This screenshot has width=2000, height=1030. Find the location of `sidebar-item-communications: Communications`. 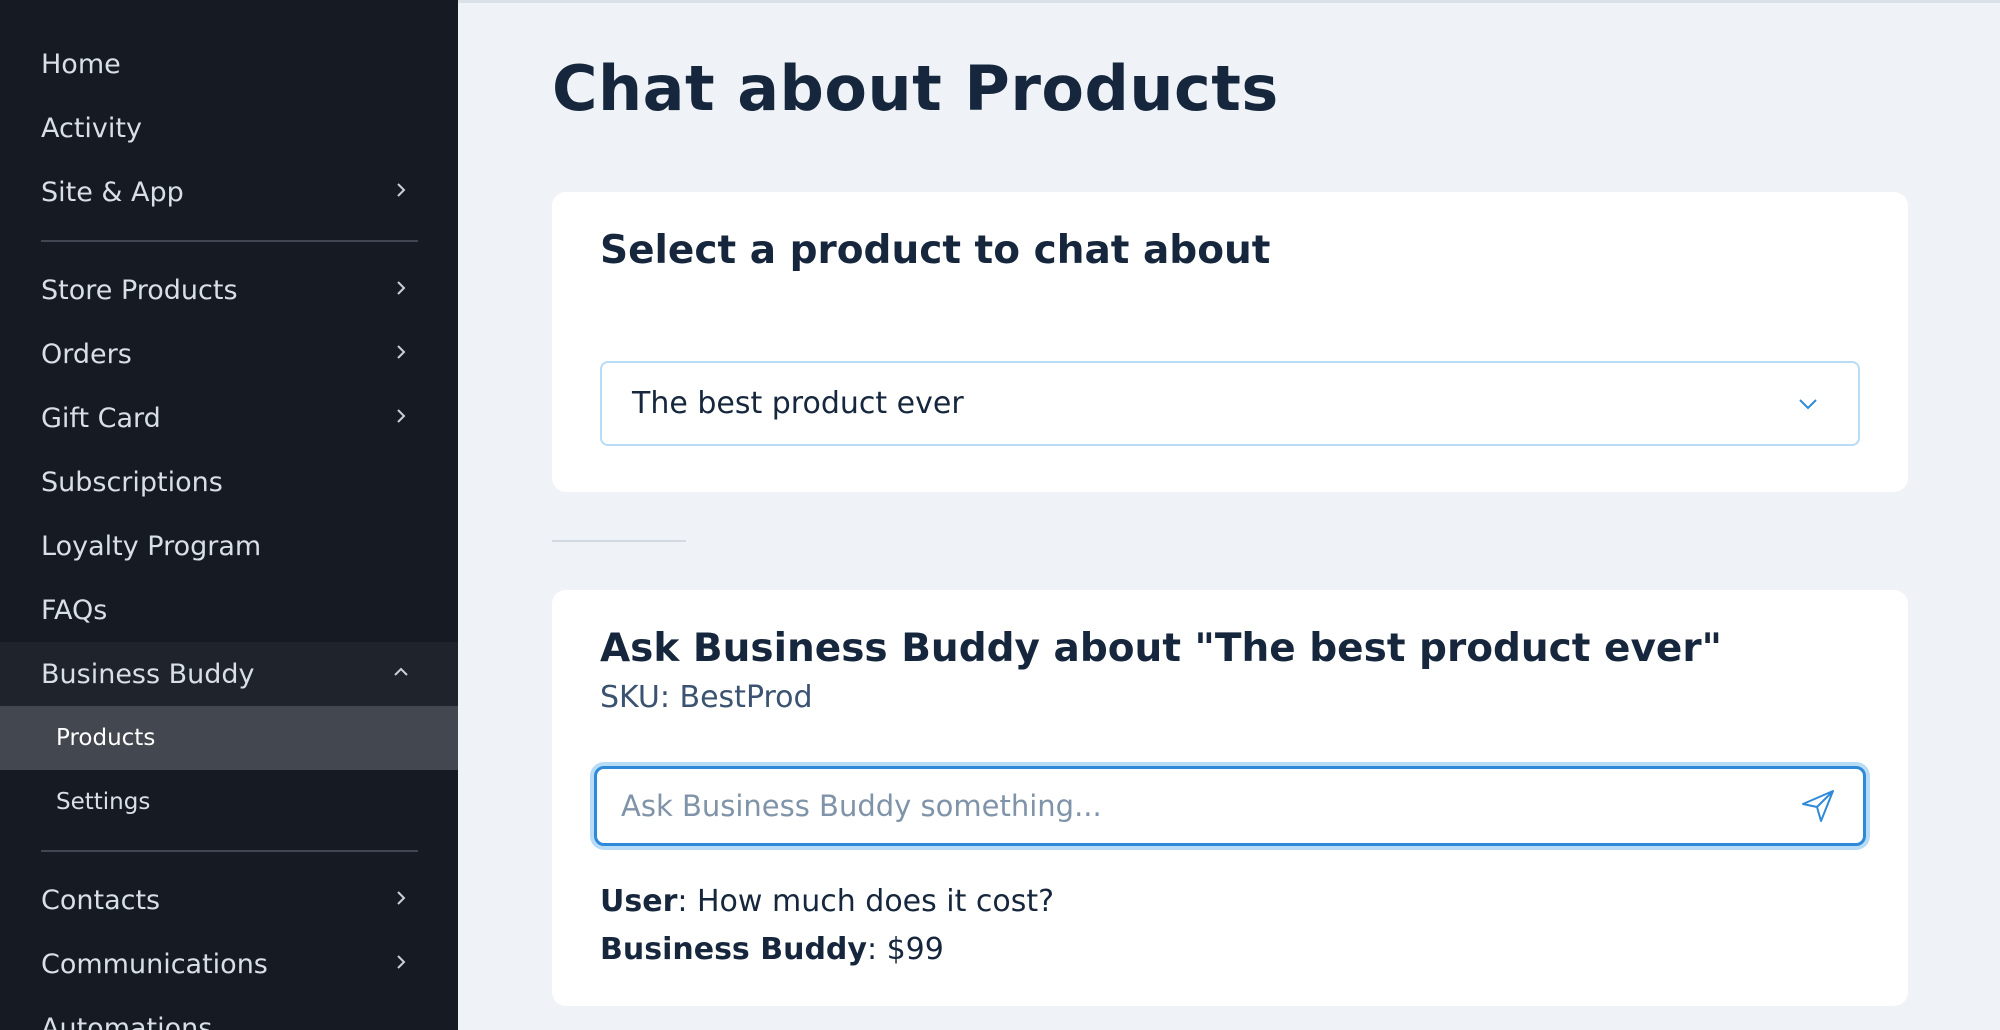

sidebar-item-communications: Communications is located at coordinates (229, 964).